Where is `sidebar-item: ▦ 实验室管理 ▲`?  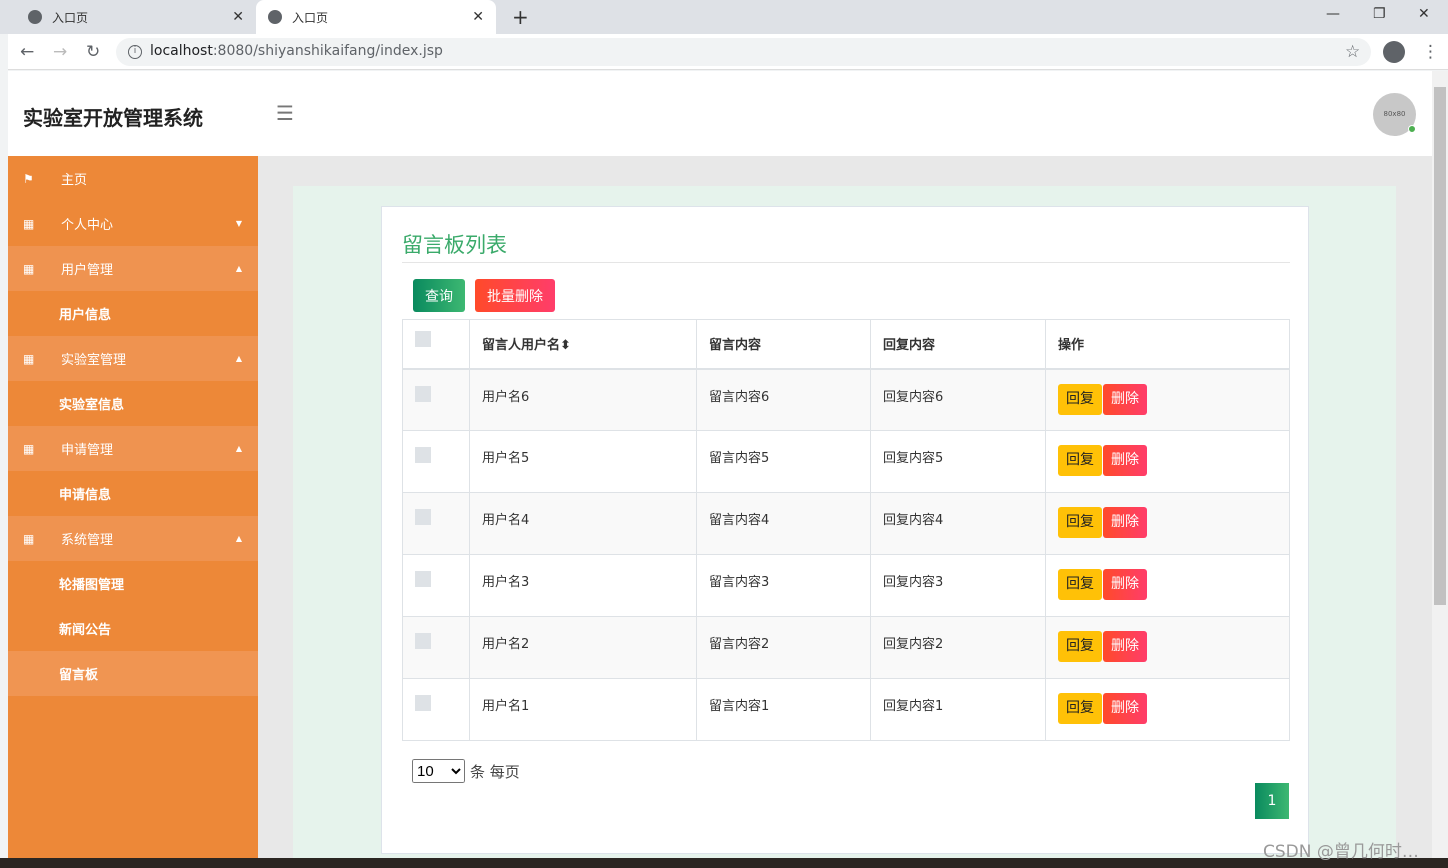 sidebar-item: ▦ 实验室管理 ▲ is located at coordinates (133, 358).